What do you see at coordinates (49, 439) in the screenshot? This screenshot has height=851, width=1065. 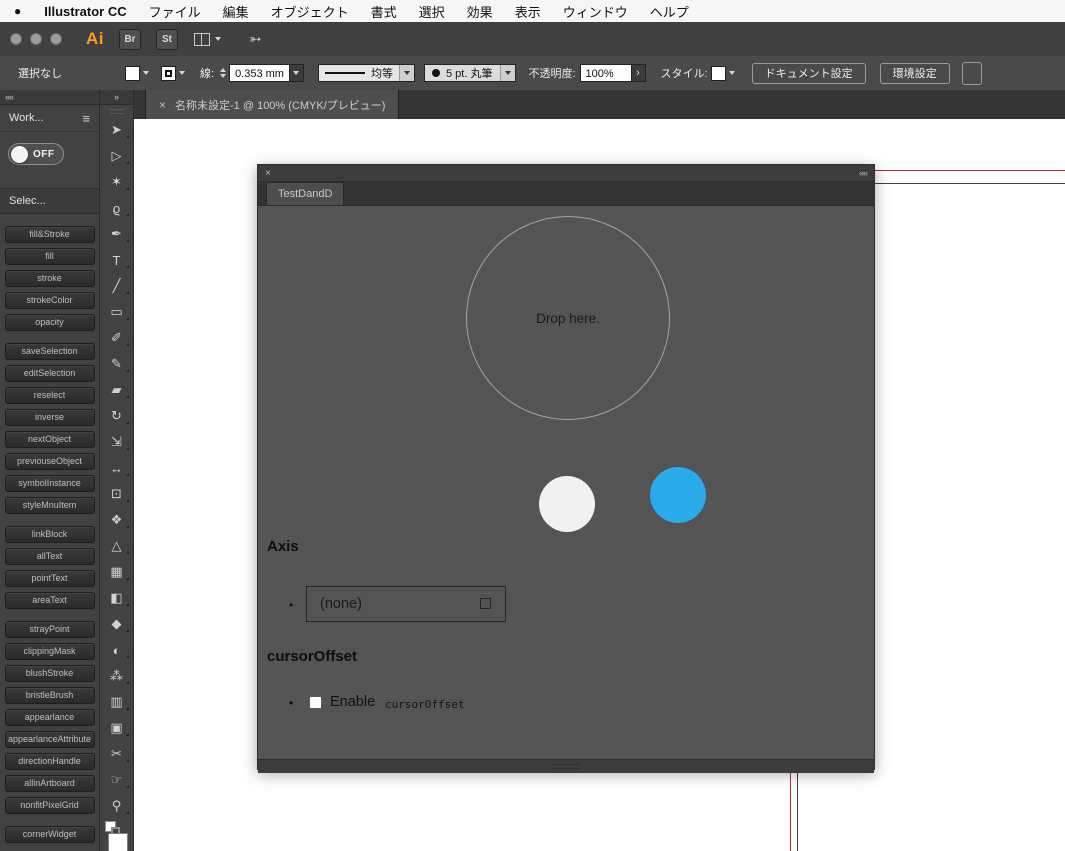 I see `dock-button-next-object: nextObject` at bounding box center [49, 439].